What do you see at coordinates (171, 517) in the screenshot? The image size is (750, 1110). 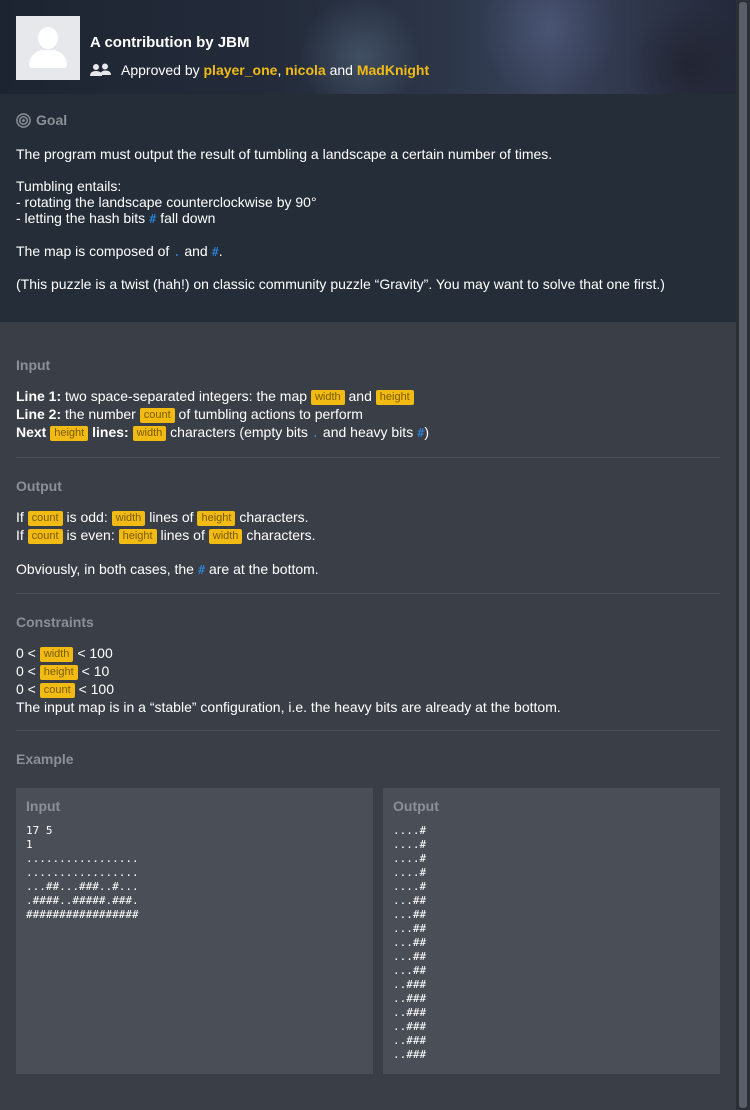 I see `output-line-1-lines: lines of` at bounding box center [171, 517].